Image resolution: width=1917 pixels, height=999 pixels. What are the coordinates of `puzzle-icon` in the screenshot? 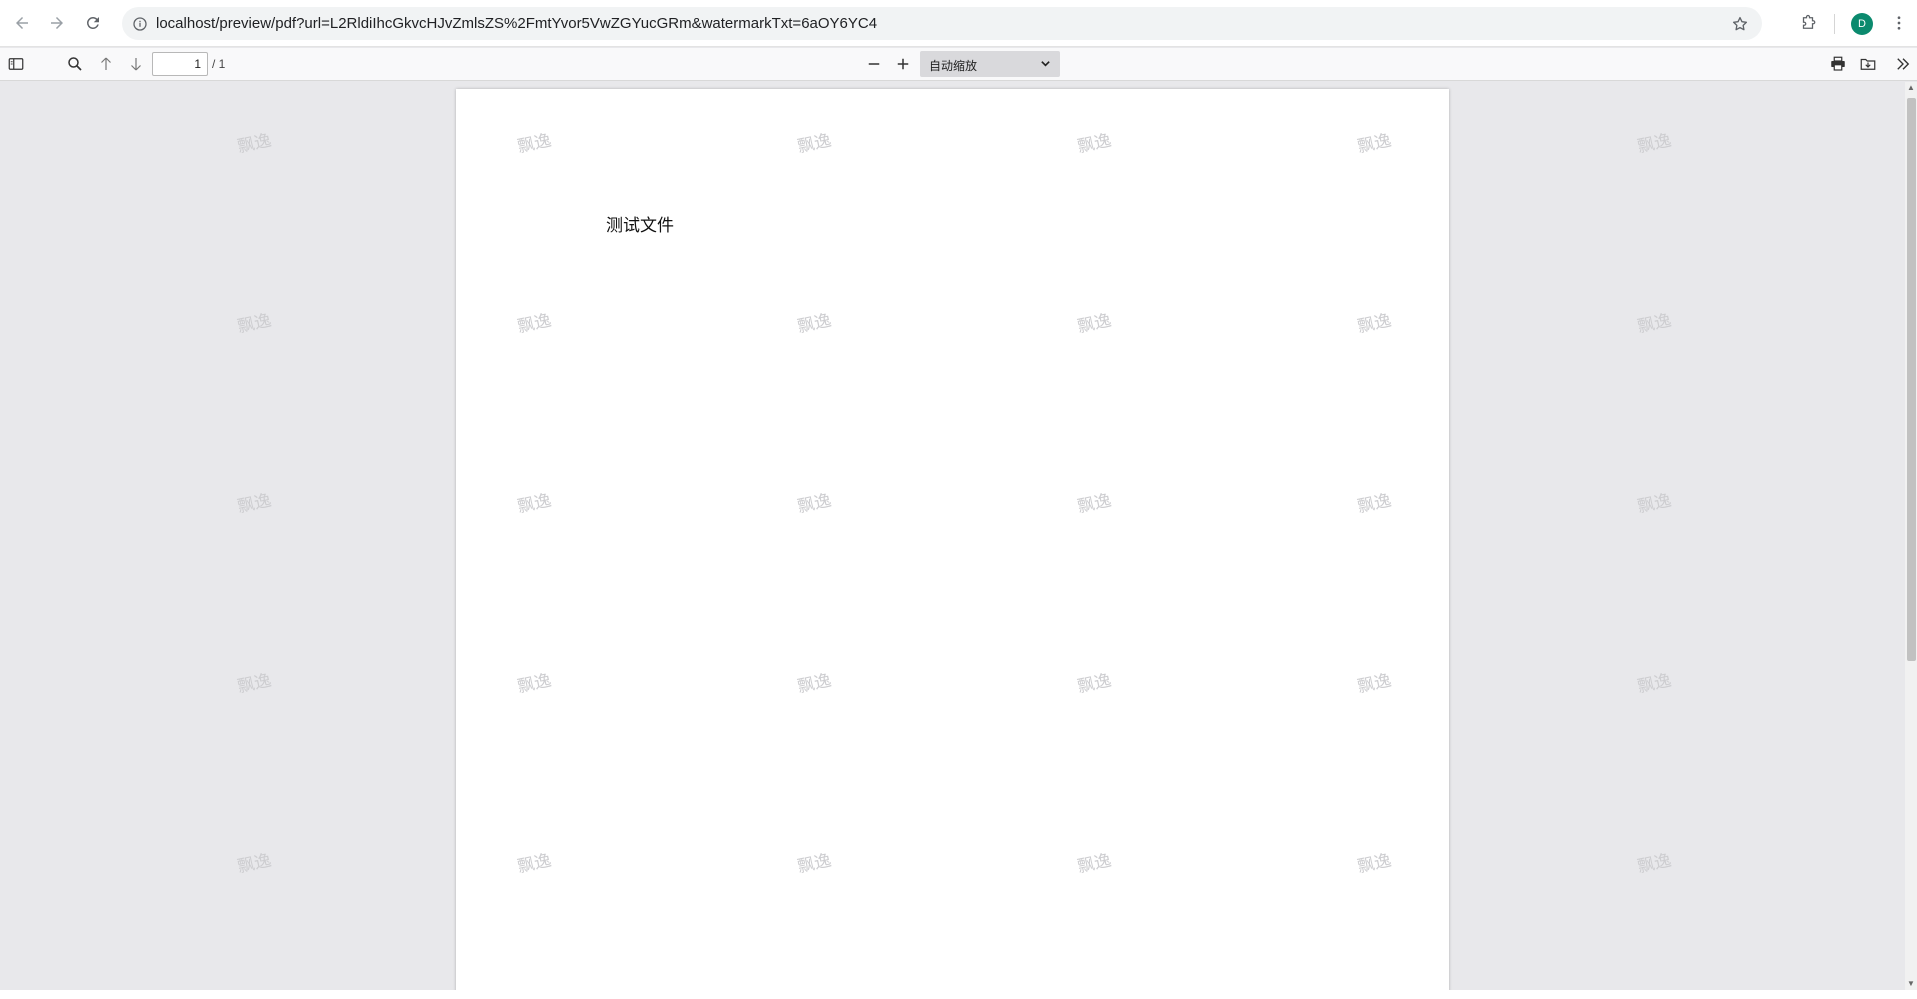 It's located at (1809, 21).